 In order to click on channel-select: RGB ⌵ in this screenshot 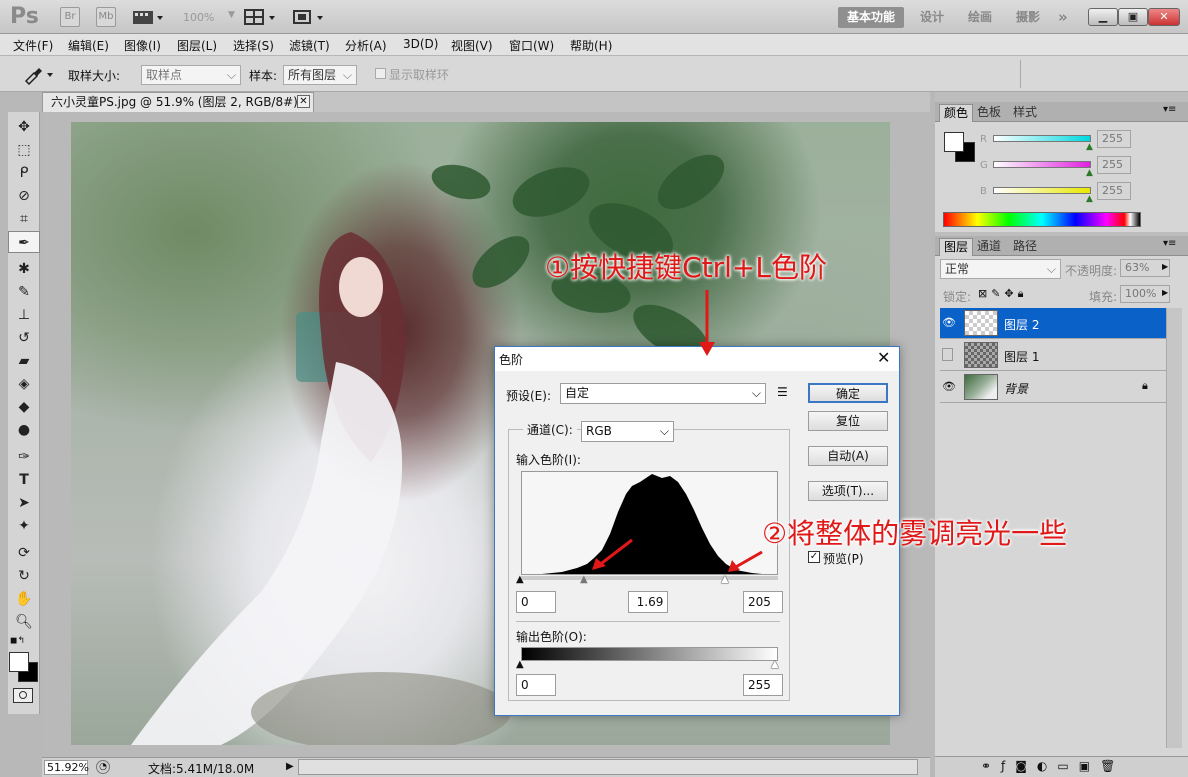, I will do `click(627, 431)`.